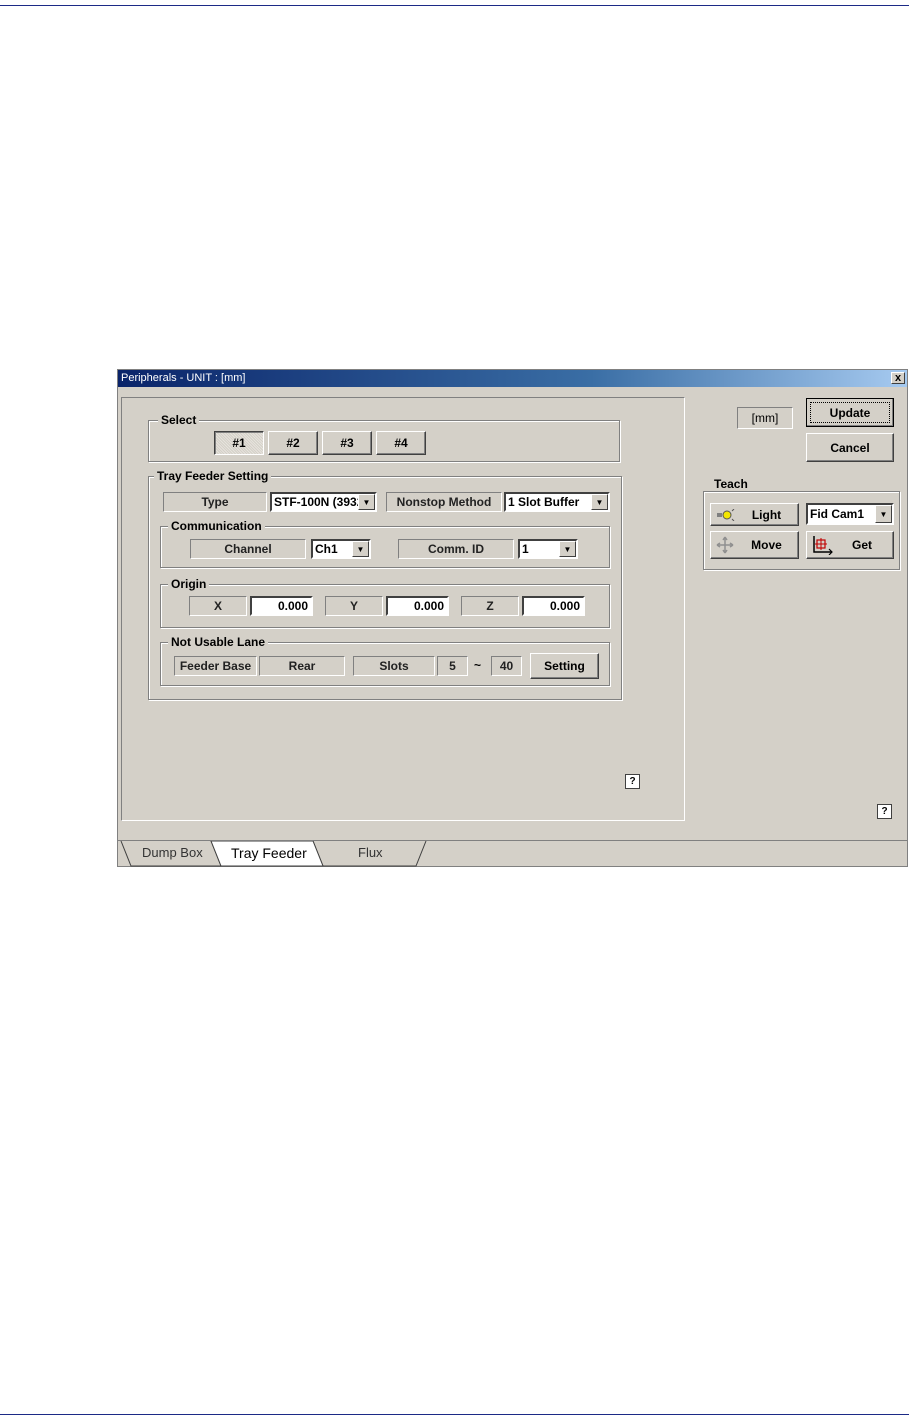 The height and width of the screenshot is (1424, 909). I want to click on slot-to-value: 40, so click(506, 666).